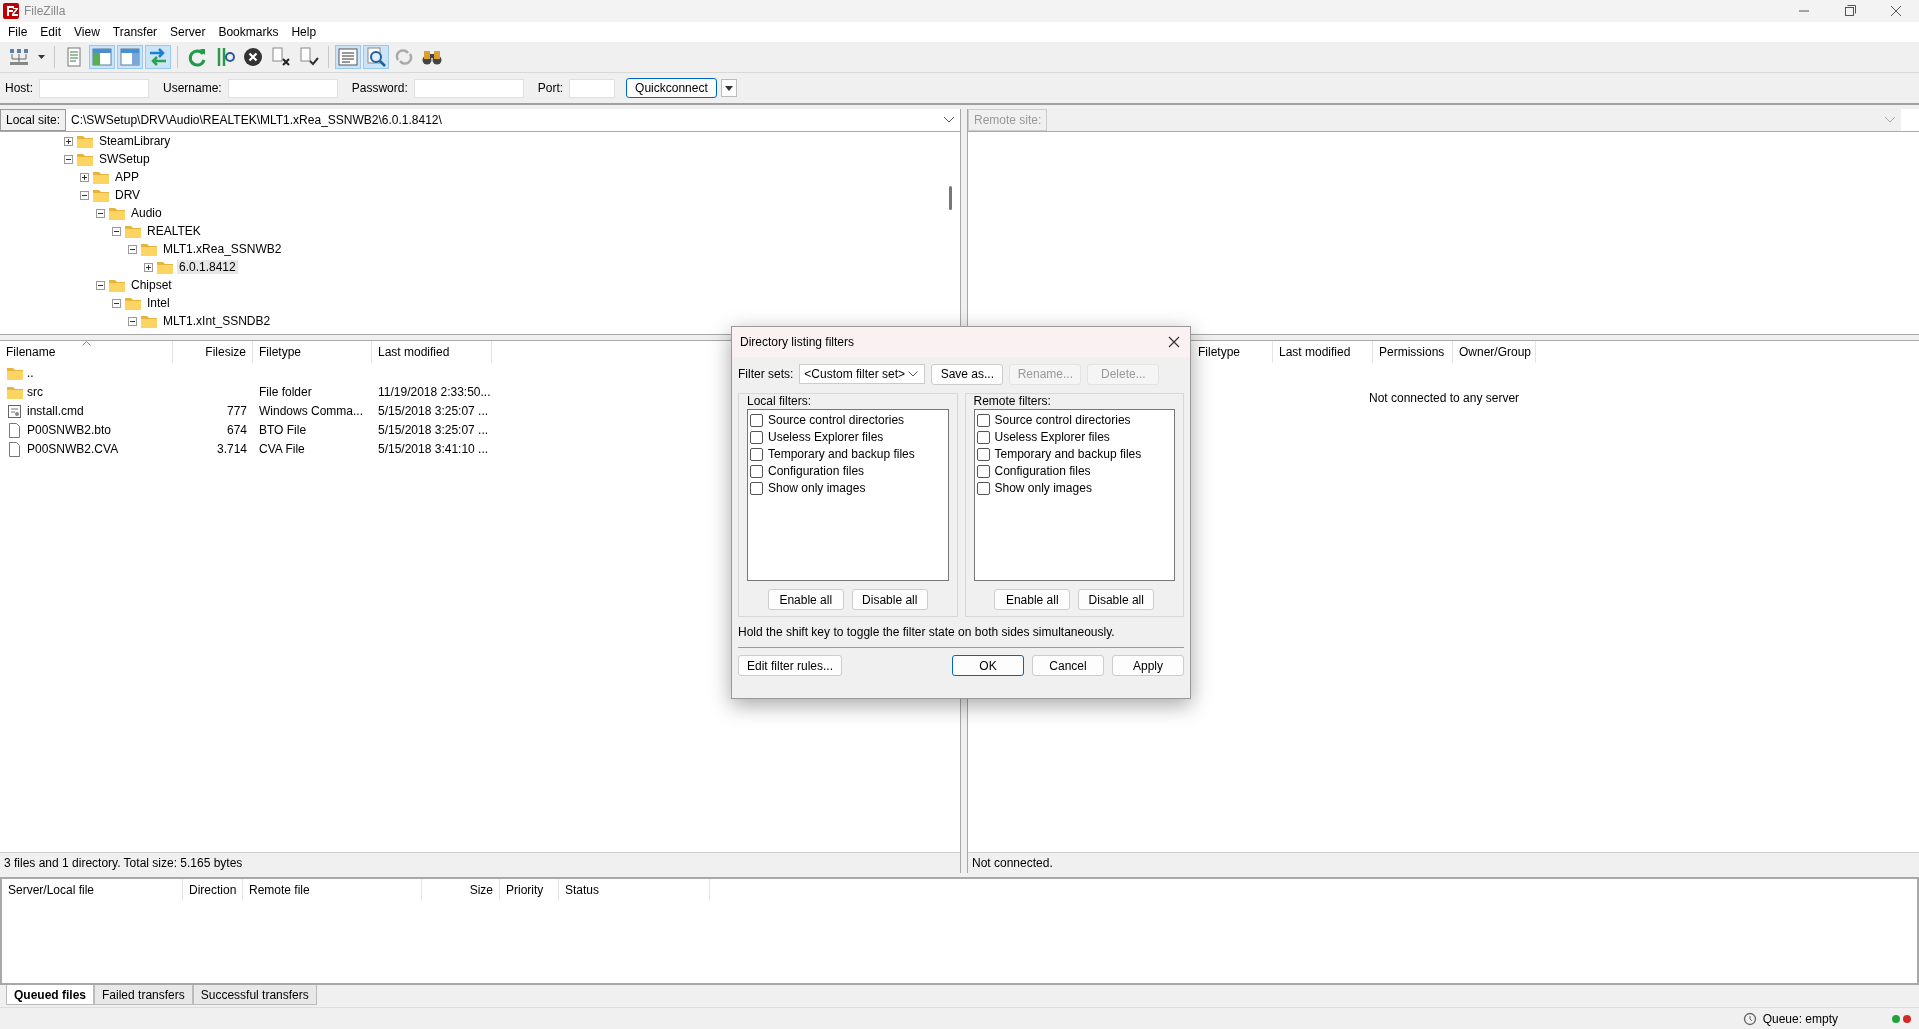 This screenshot has height=1029, width=1919. I want to click on status-text: Not connected., so click(1443, 862).